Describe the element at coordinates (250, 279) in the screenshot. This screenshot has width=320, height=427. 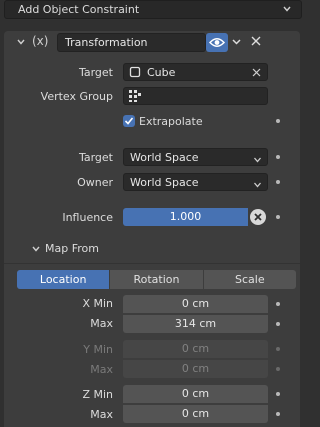
I see `tab-scale: Scale` at that location.